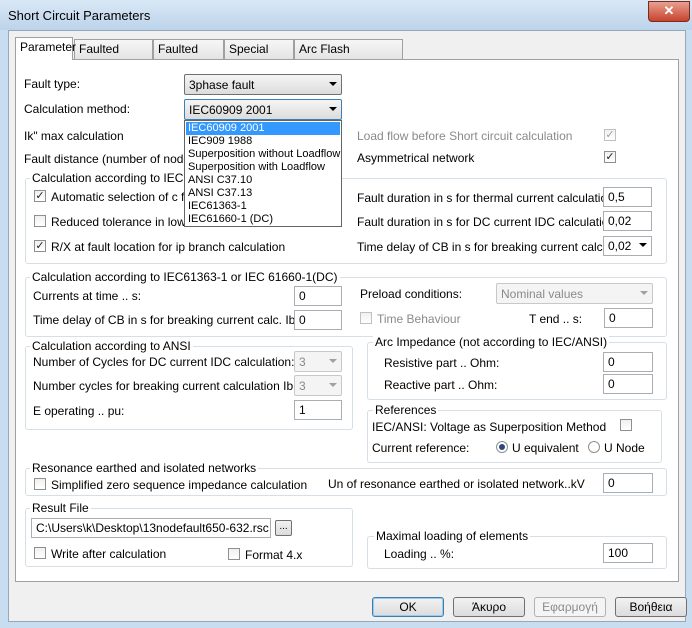  I want to click on preload-value: Nominal values, so click(542, 294).